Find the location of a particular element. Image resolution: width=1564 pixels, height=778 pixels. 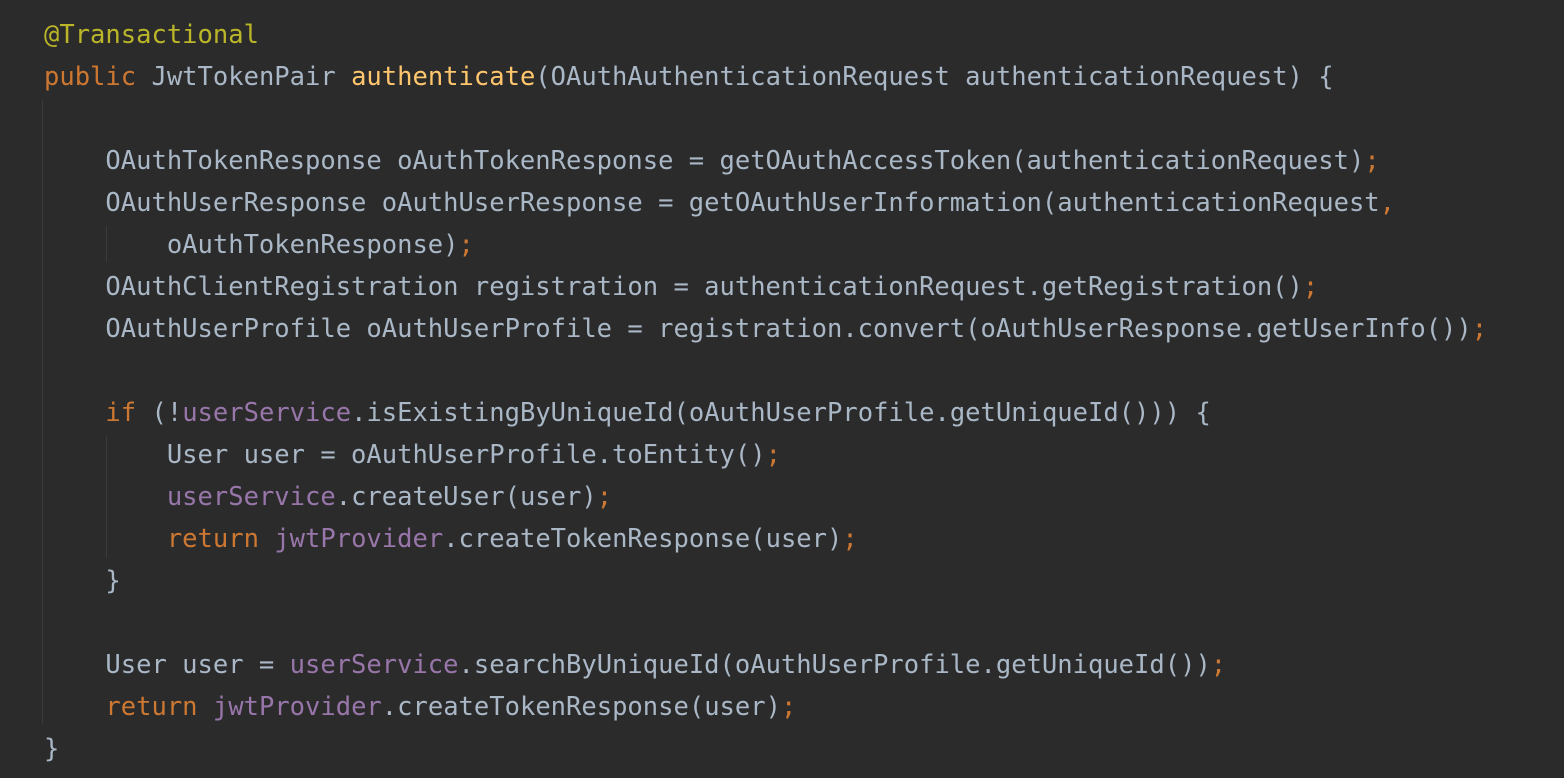

code-line: @Transactional is located at coordinates (151, 35).